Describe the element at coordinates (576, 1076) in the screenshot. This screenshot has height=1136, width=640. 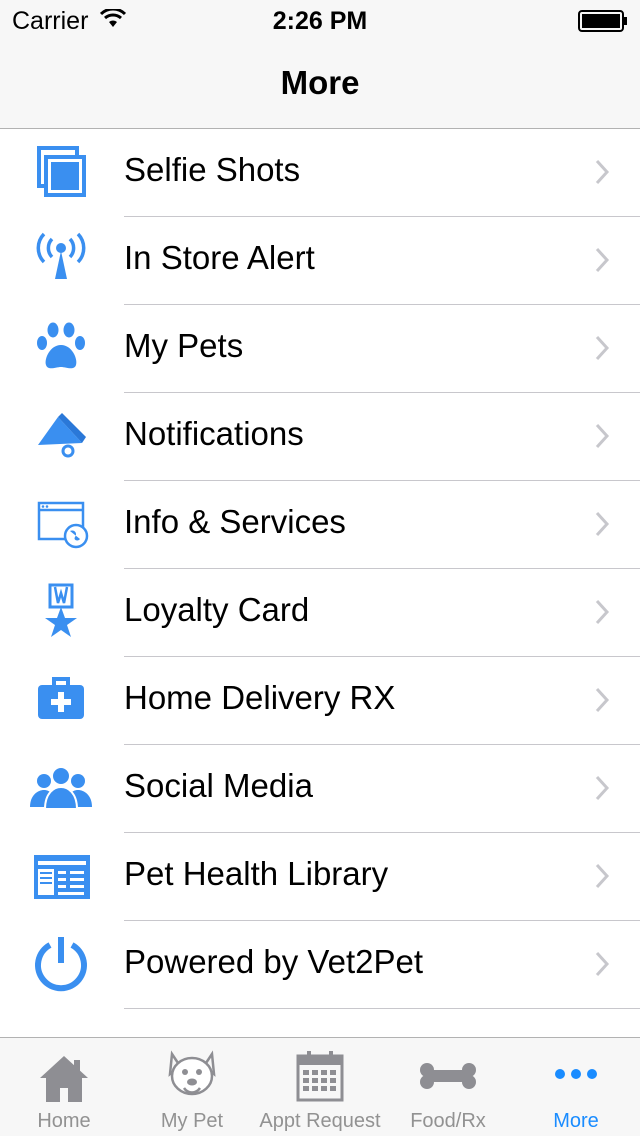
I see `more-dots-icon` at that location.